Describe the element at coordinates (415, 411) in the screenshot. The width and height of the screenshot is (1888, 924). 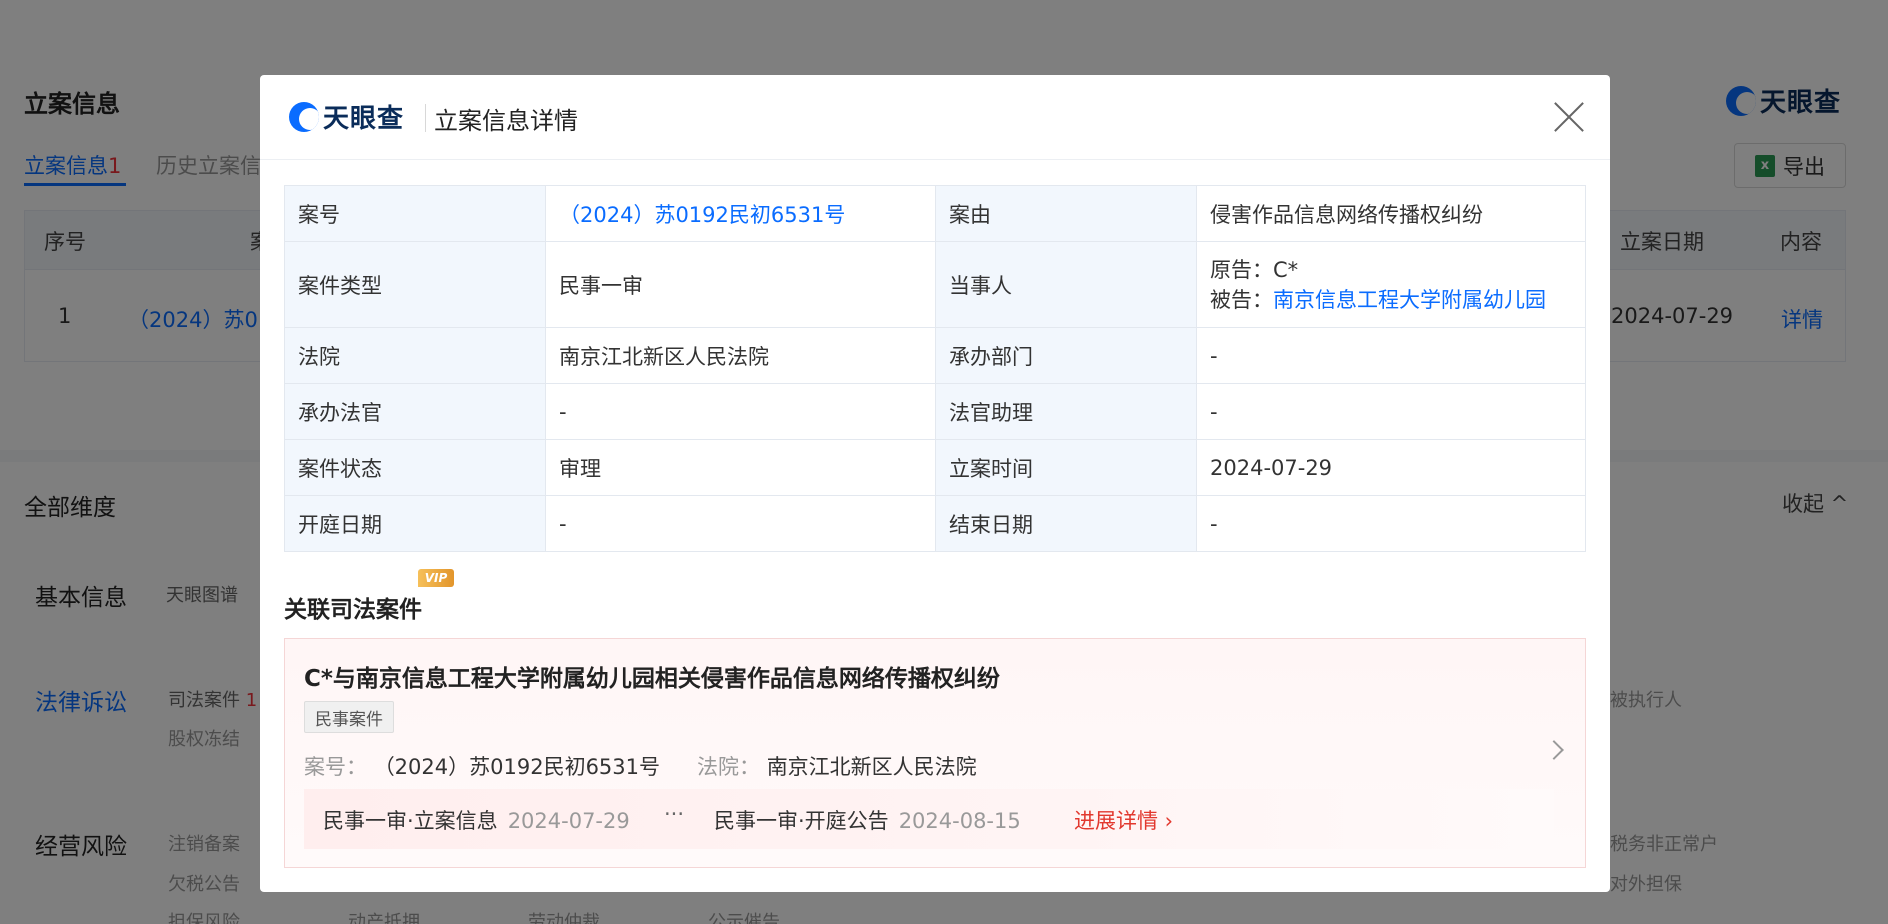
I see `label-judge: 承办法官` at that location.